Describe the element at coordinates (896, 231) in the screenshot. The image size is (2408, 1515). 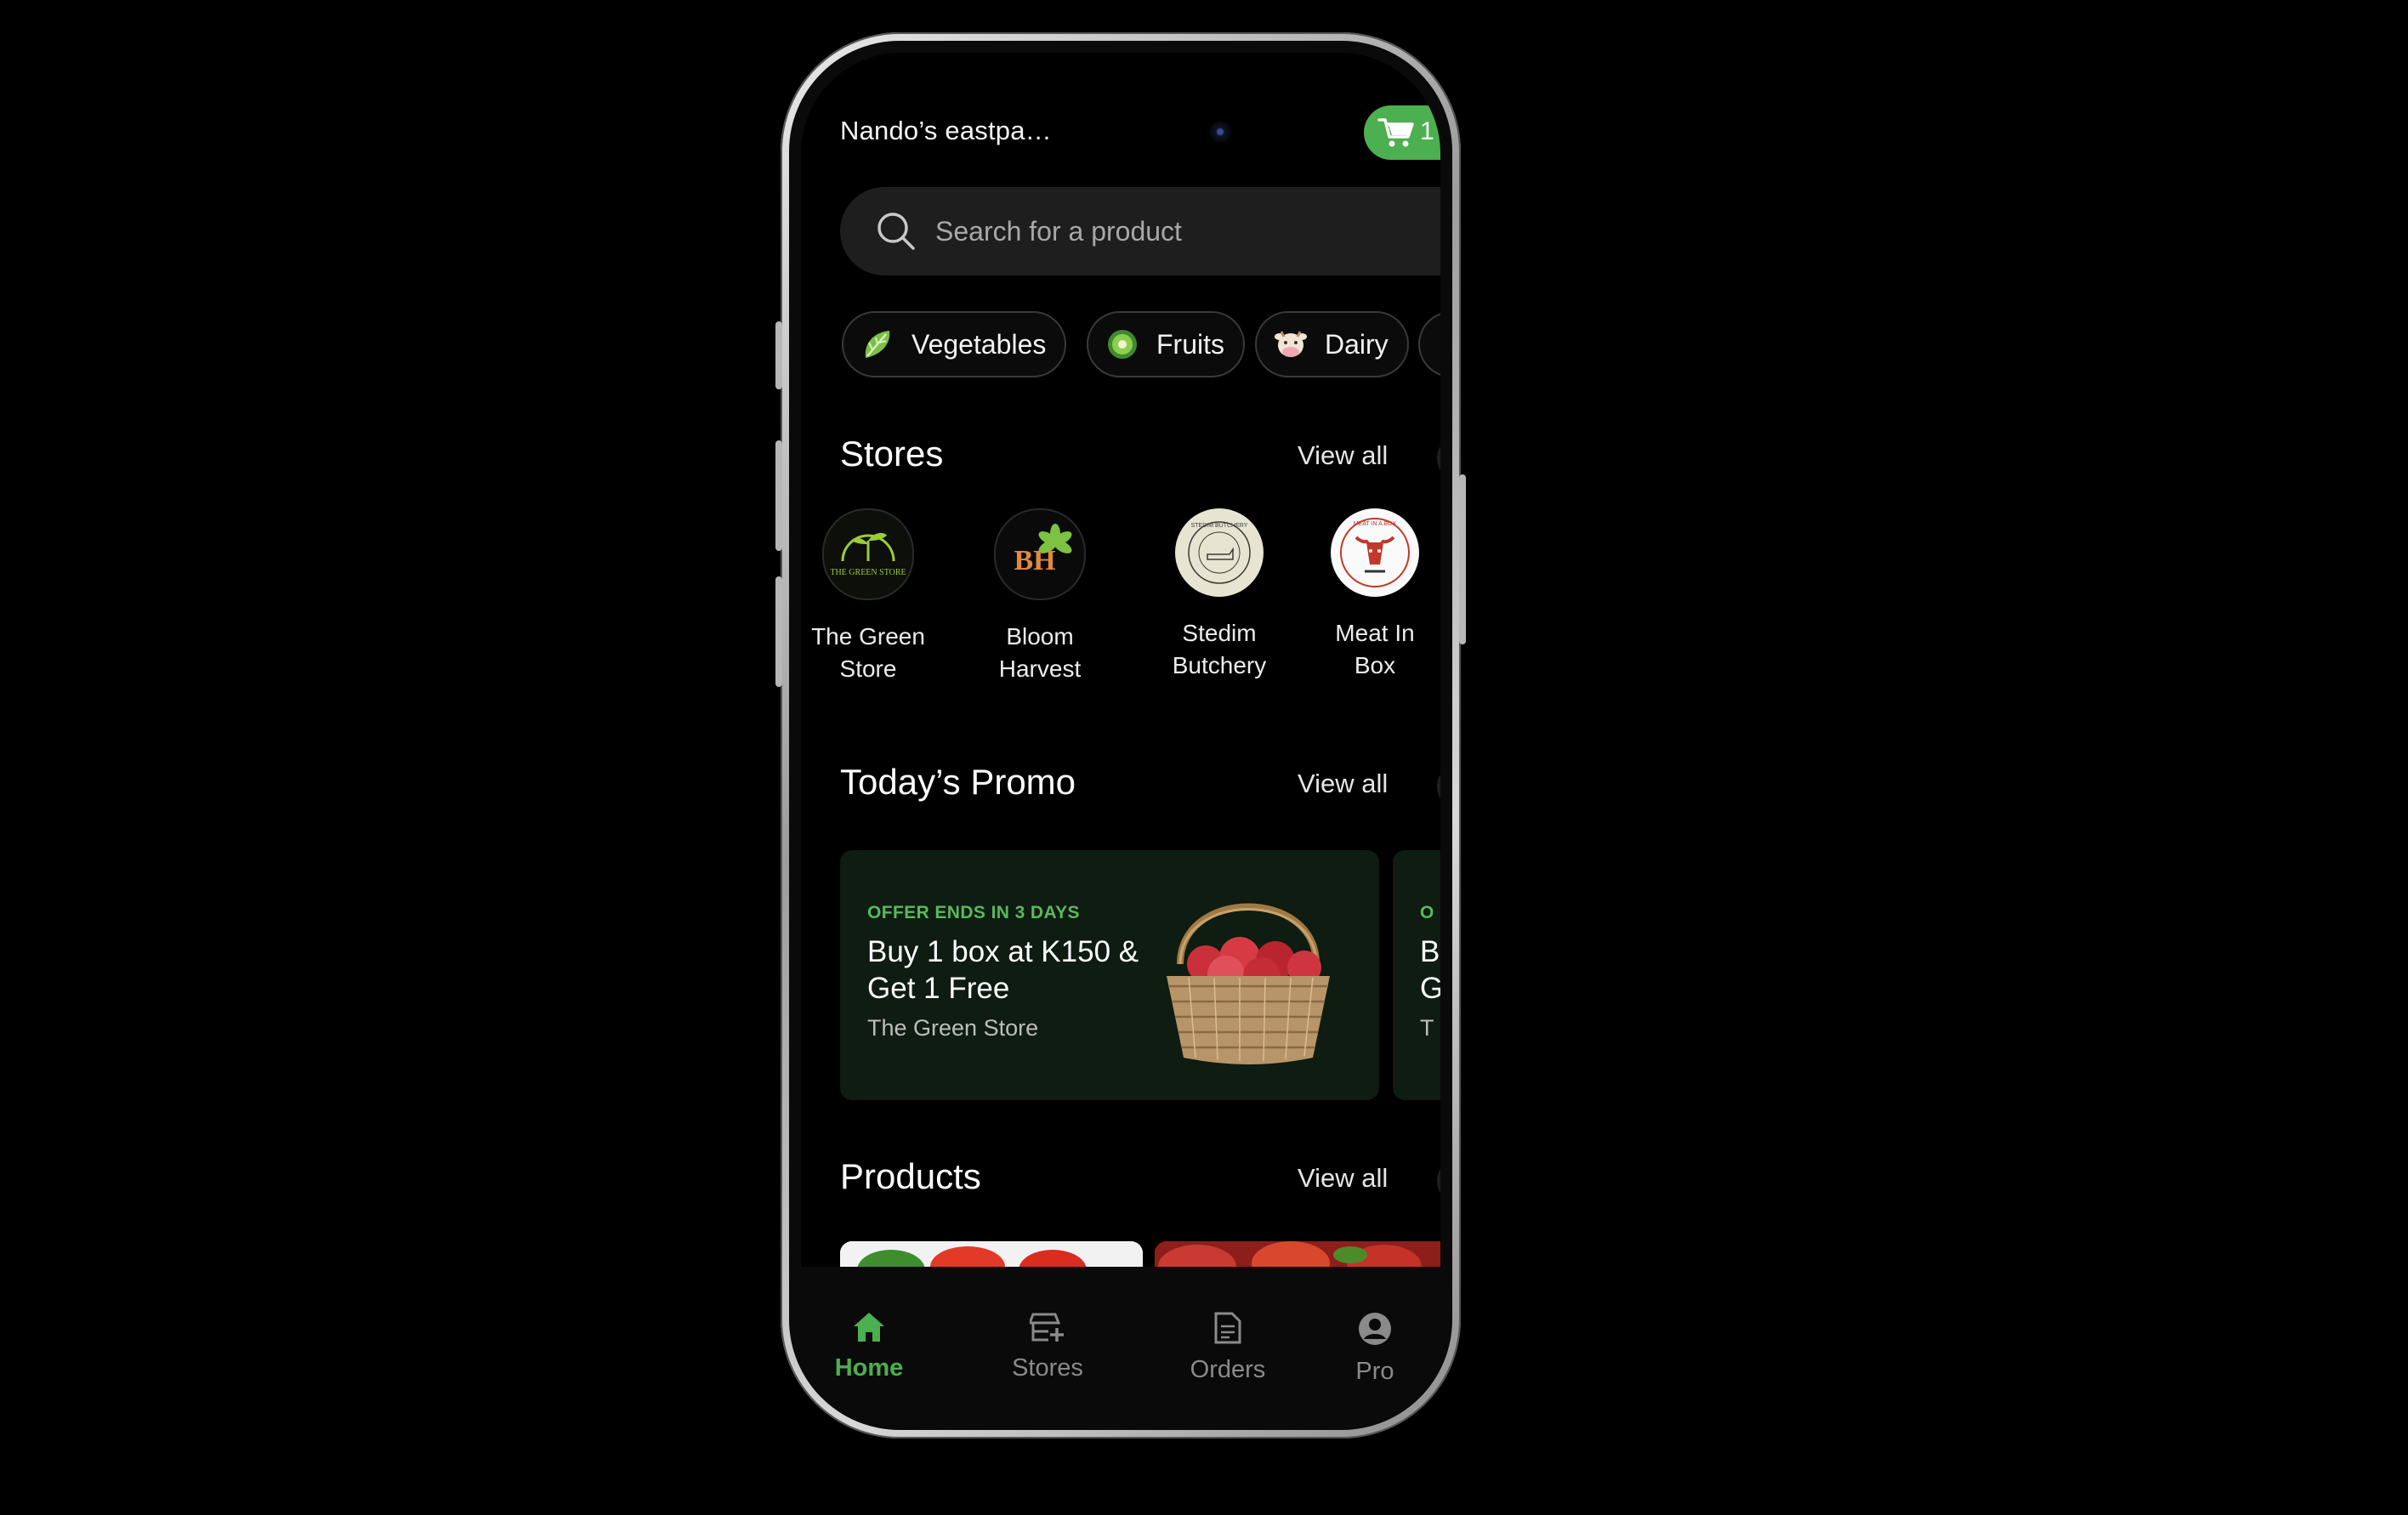
I see `search-icon` at that location.